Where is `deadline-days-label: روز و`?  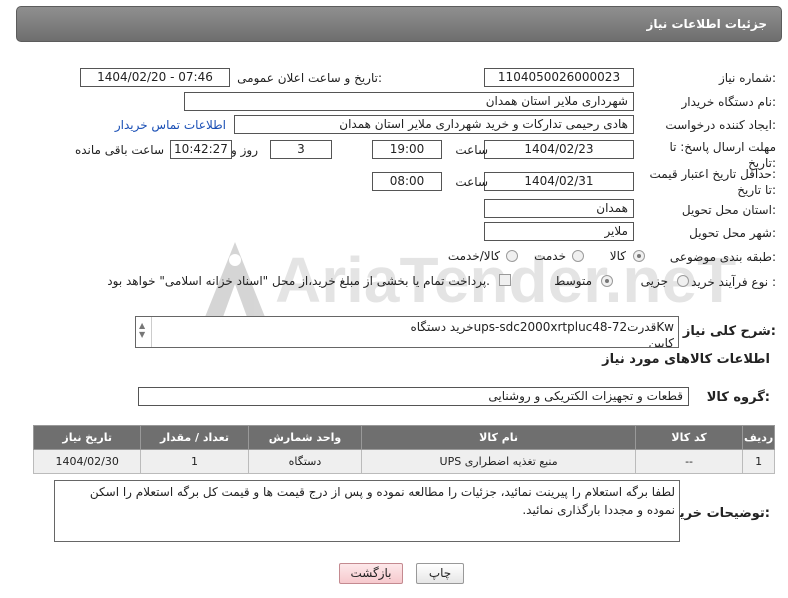 deadline-days-label: روز و is located at coordinates (244, 150).